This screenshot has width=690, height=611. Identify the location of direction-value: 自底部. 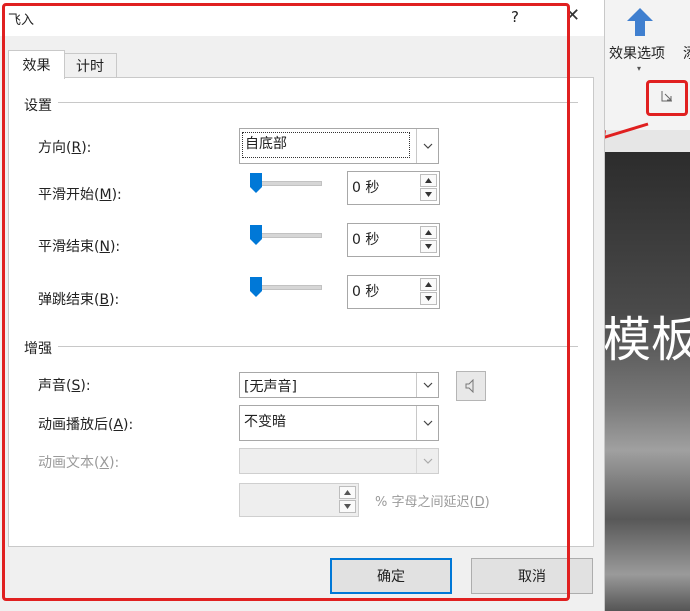
(326, 145).